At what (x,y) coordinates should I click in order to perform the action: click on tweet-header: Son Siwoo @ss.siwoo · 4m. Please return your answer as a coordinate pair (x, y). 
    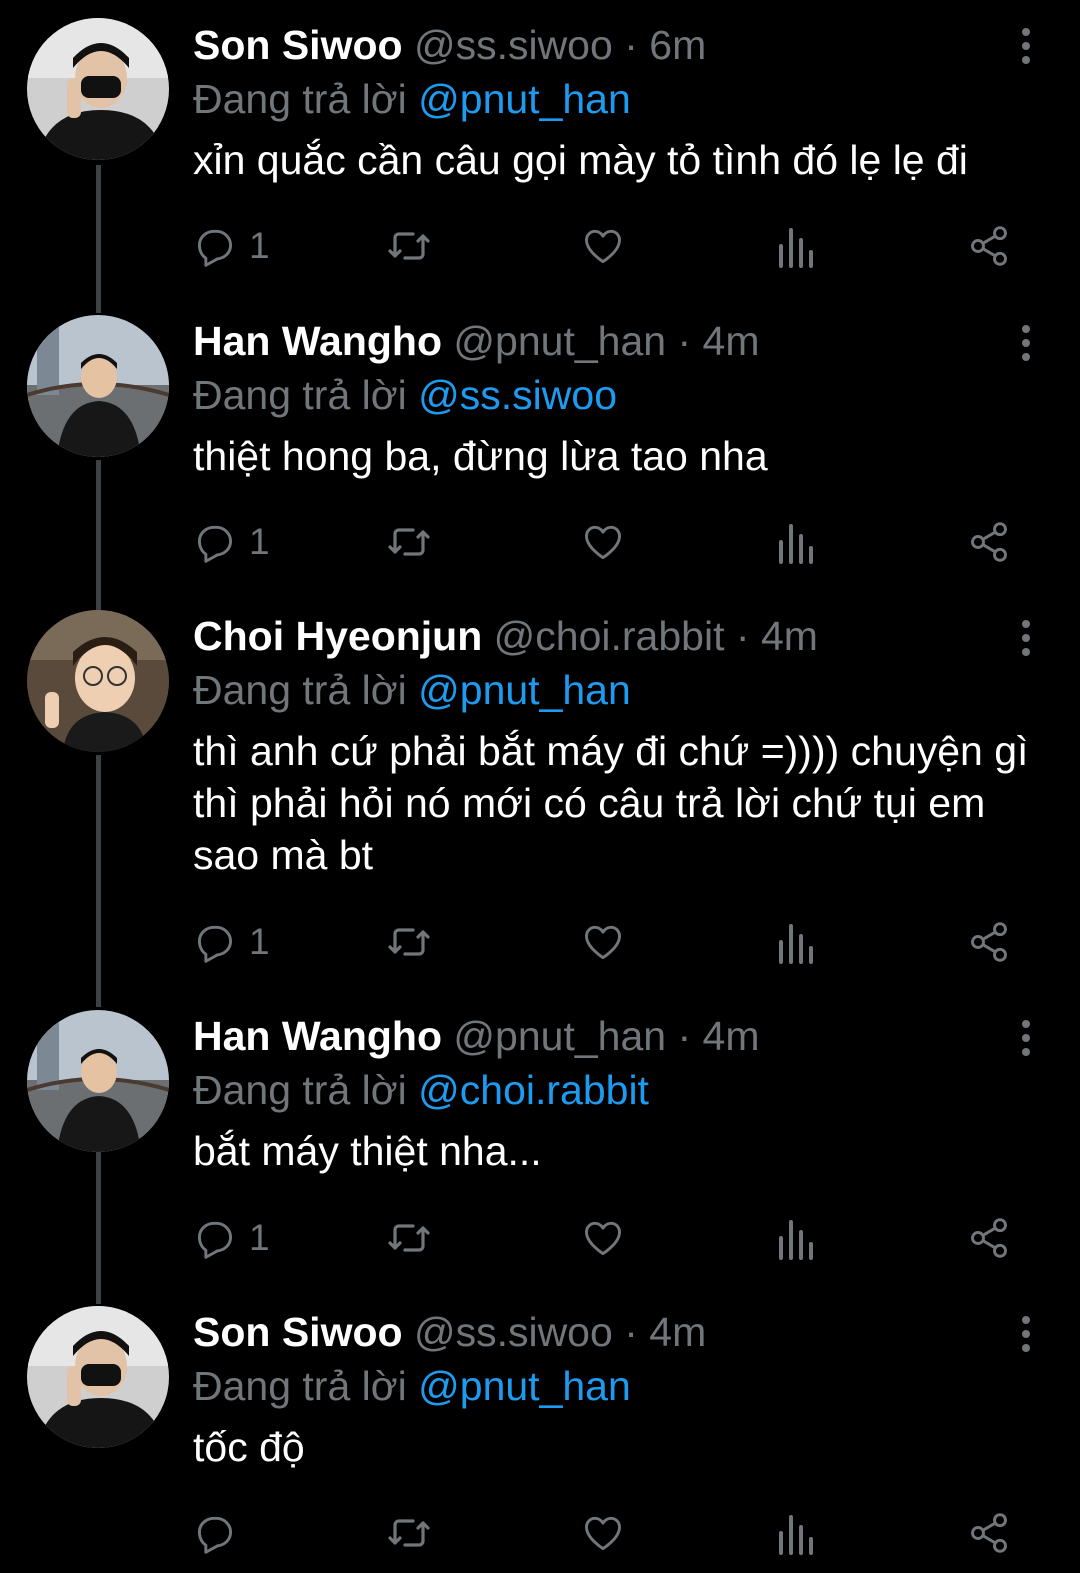
    Looking at the image, I should click on (616, 1332).